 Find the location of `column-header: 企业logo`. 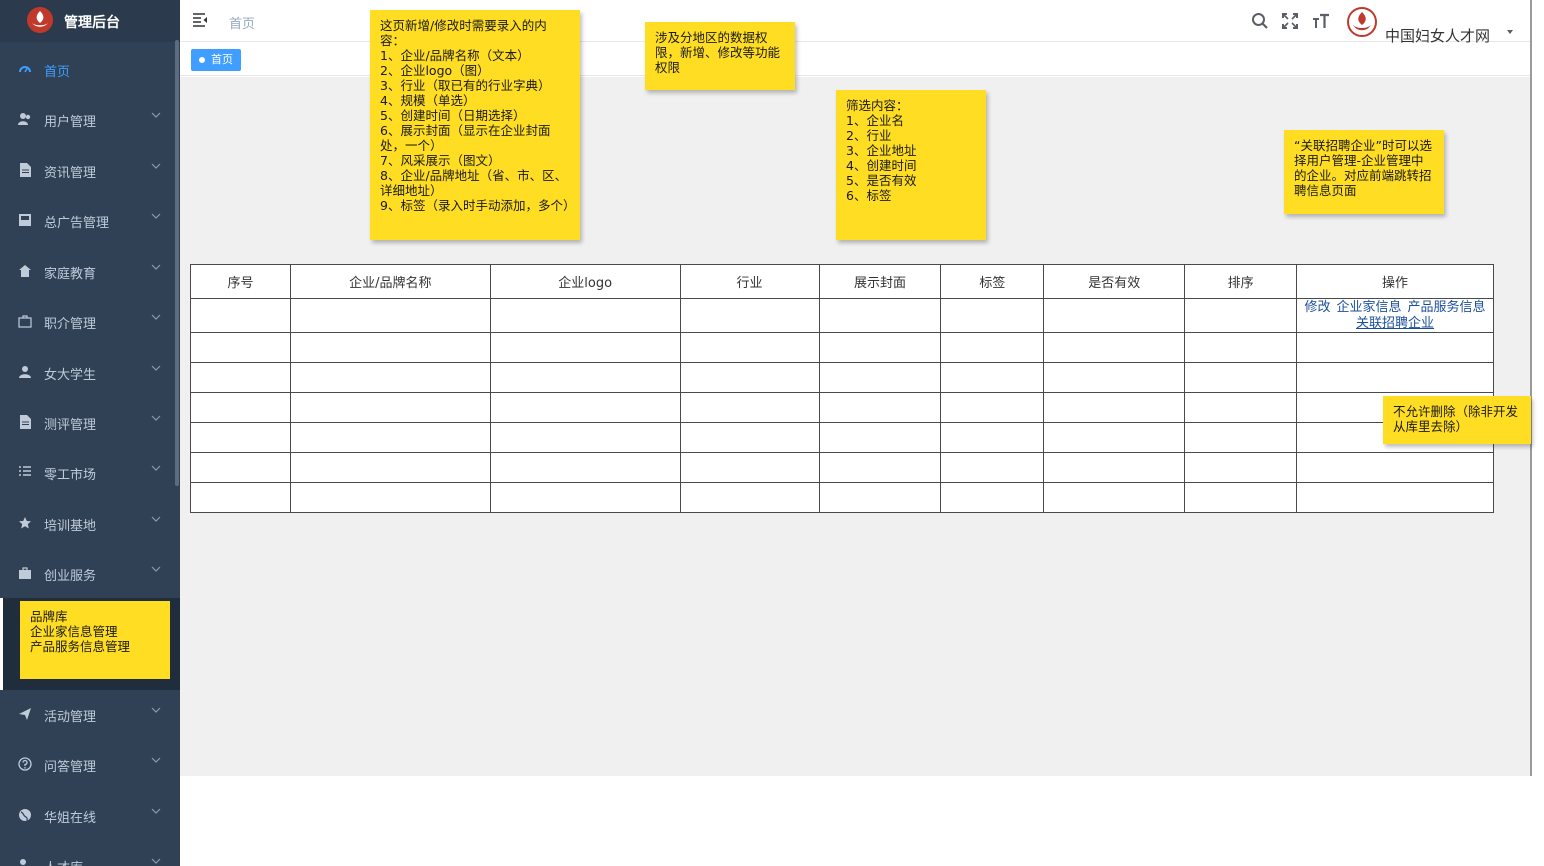

column-header: 企业logo is located at coordinates (585, 281).